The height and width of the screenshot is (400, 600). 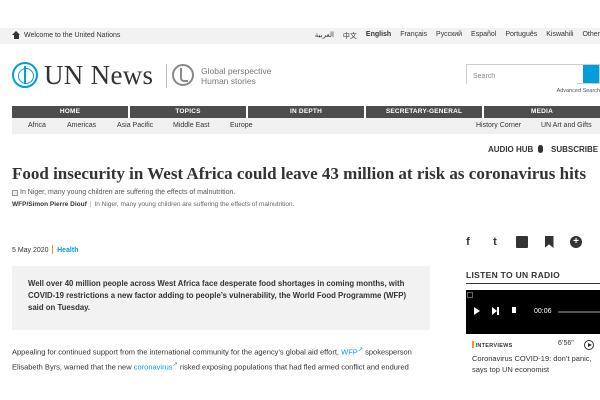 What do you see at coordinates (498, 125) in the screenshot?
I see `subnav-history-corner: History Corner` at bounding box center [498, 125].